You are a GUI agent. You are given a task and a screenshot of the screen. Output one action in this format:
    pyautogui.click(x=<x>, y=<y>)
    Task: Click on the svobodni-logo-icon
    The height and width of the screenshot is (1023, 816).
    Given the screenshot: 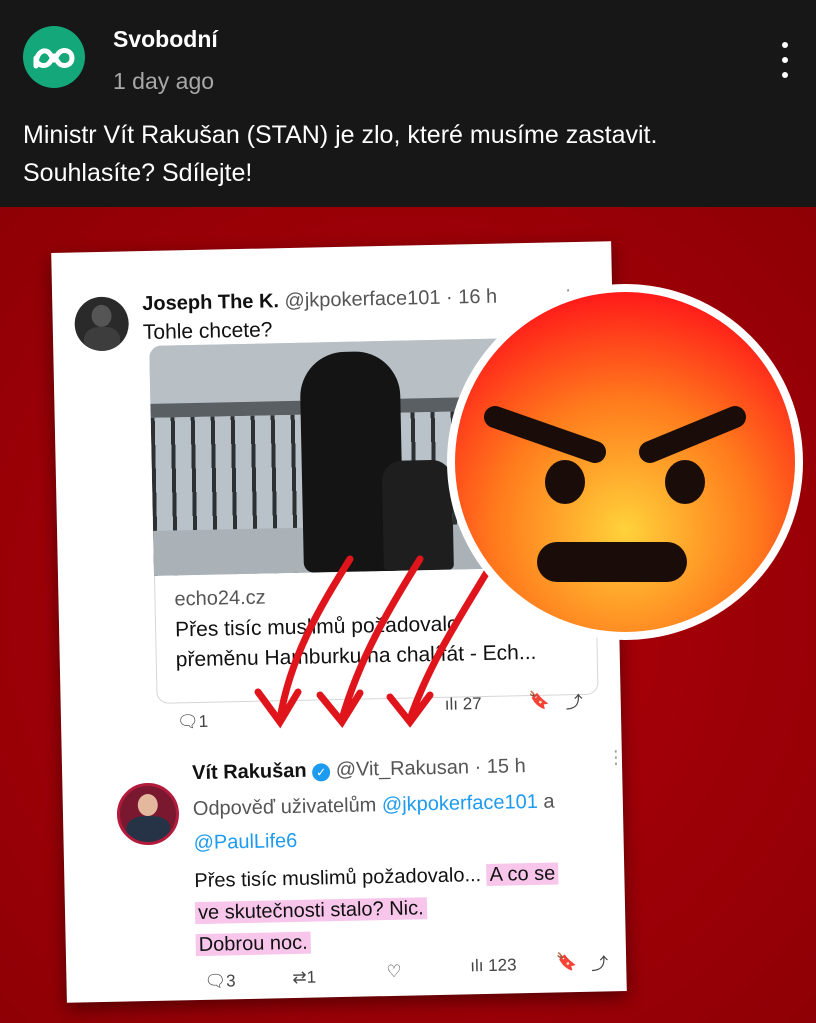 What is the action you would take?
    pyautogui.click(x=54, y=58)
    